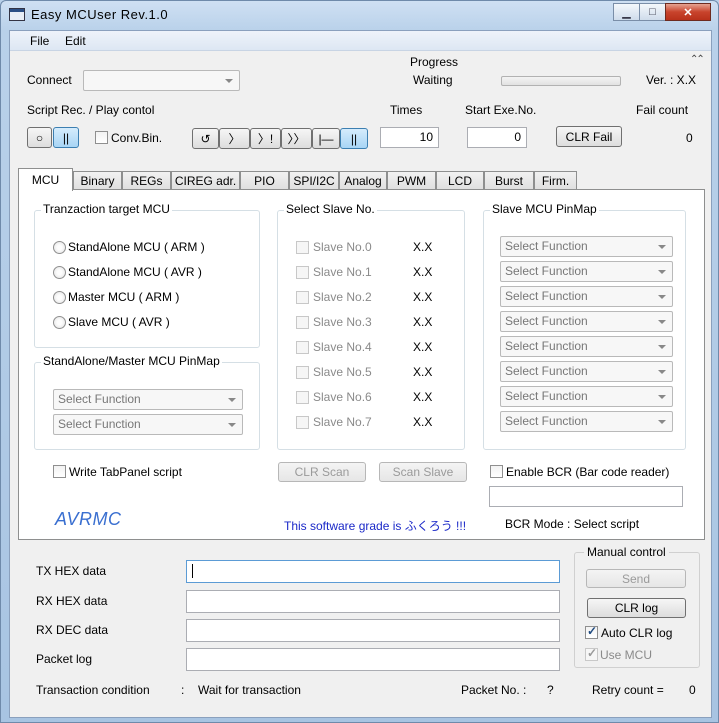 Image resolution: width=719 pixels, height=723 pixels. What do you see at coordinates (342, 347) in the screenshot?
I see `slave-label: Slave No.4` at bounding box center [342, 347].